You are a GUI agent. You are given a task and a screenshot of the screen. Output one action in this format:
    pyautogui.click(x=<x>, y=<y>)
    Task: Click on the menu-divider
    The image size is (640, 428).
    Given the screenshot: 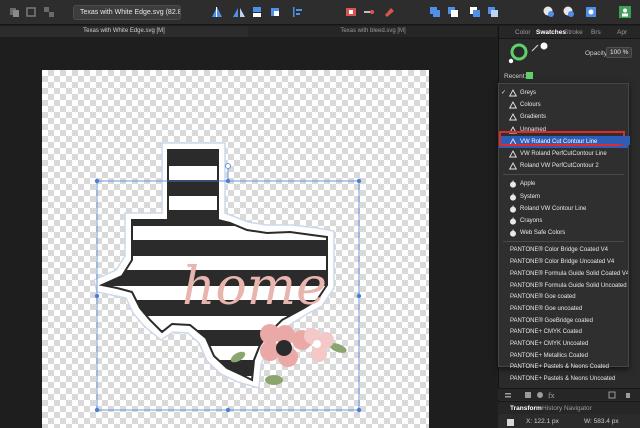 What is the action you would take?
    pyautogui.click(x=563, y=242)
    